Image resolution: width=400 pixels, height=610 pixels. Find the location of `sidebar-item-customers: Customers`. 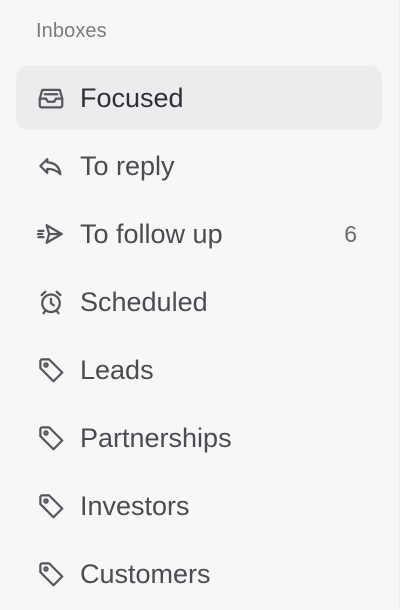

sidebar-item-customers: Customers is located at coordinates (199, 574).